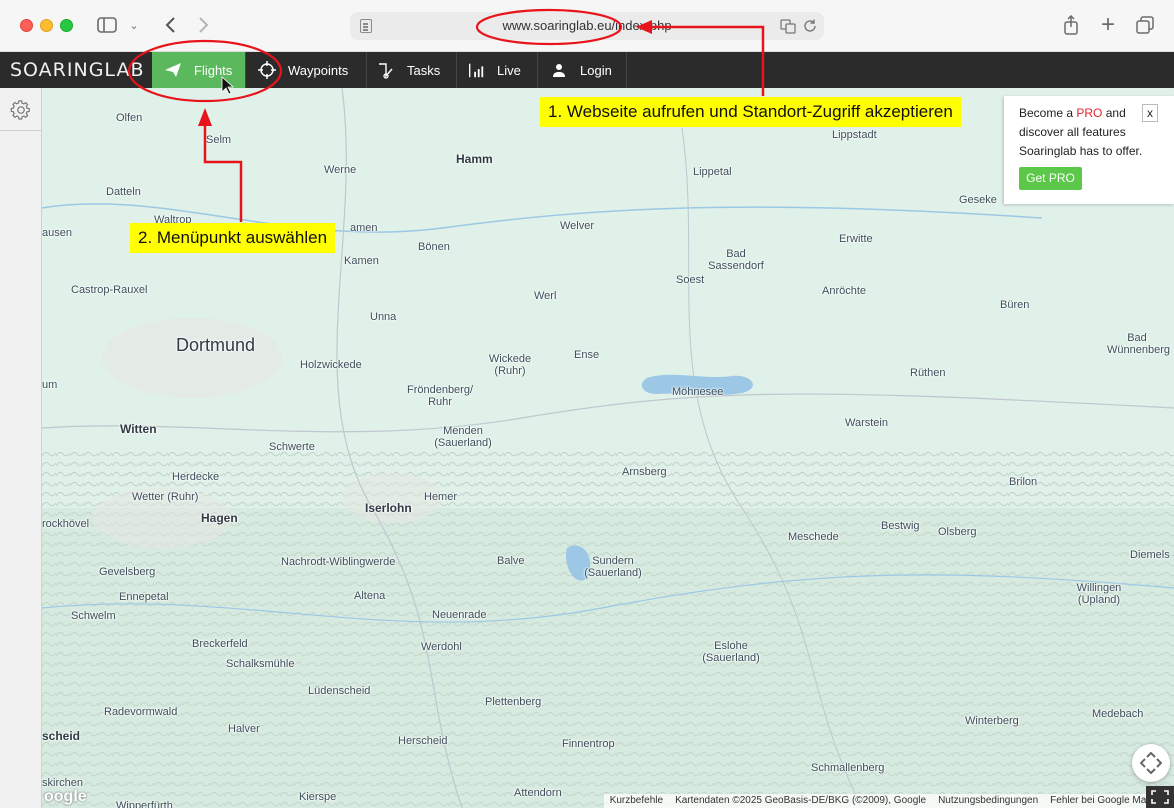 Image resolution: width=1174 pixels, height=808 pixels. I want to click on map-label: Unna, so click(383, 317).